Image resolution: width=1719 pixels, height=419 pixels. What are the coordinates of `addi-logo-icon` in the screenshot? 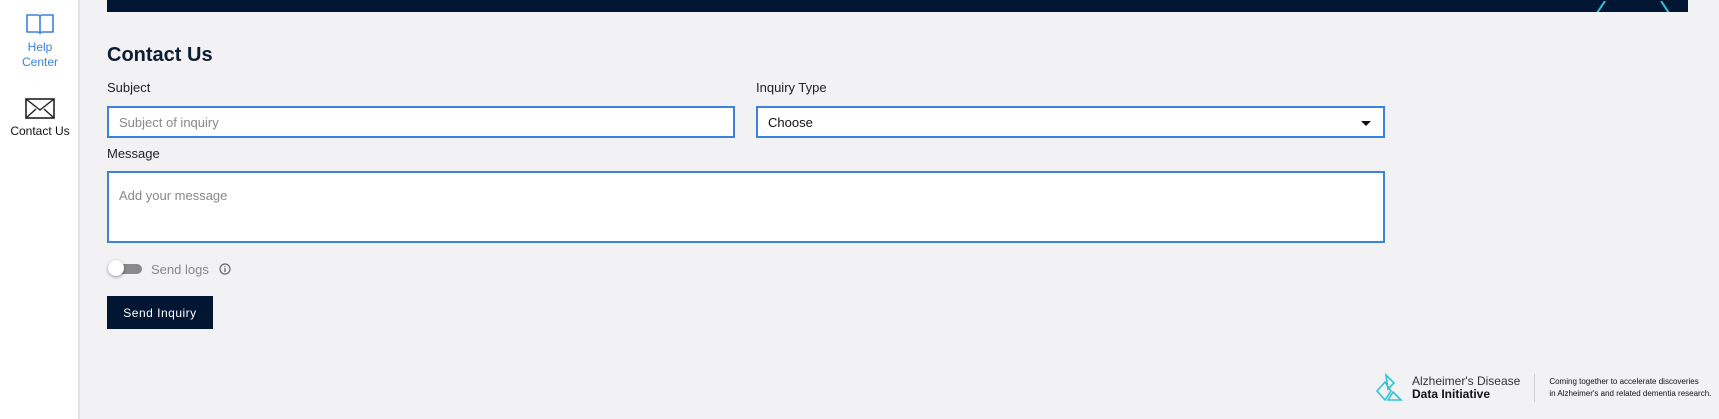 It's located at (1389, 387).